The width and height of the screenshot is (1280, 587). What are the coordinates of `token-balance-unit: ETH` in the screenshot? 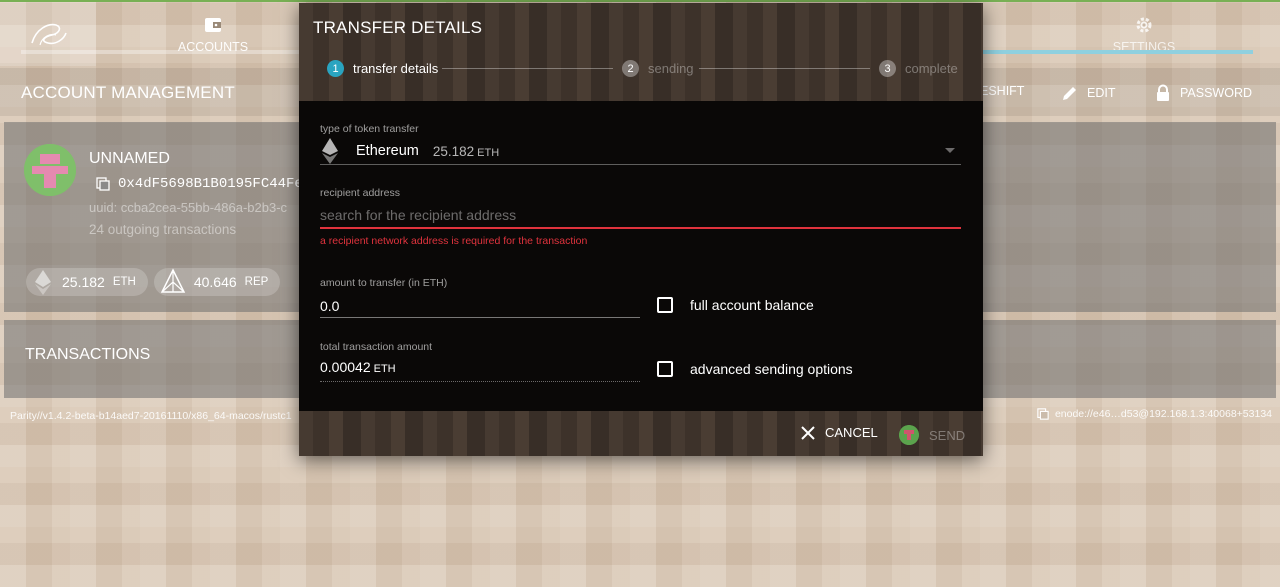 It's located at (488, 152).